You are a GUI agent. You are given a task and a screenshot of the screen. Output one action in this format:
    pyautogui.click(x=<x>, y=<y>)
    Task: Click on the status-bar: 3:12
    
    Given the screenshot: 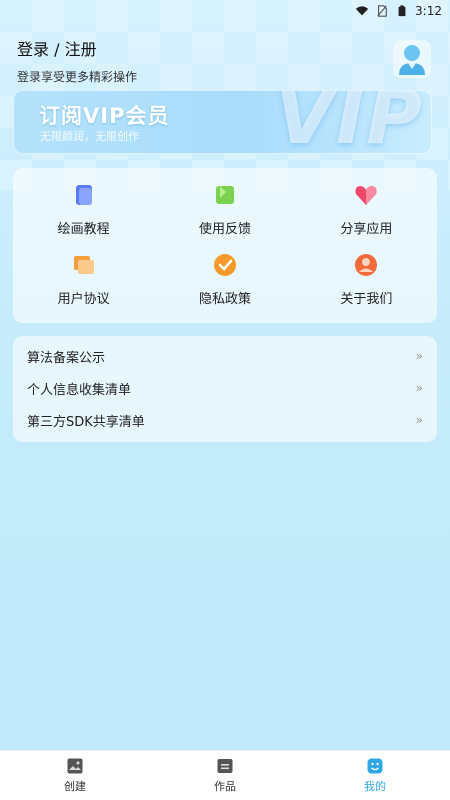 What is the action you would take?
    pyautogui.click(x=225, y=11)
    